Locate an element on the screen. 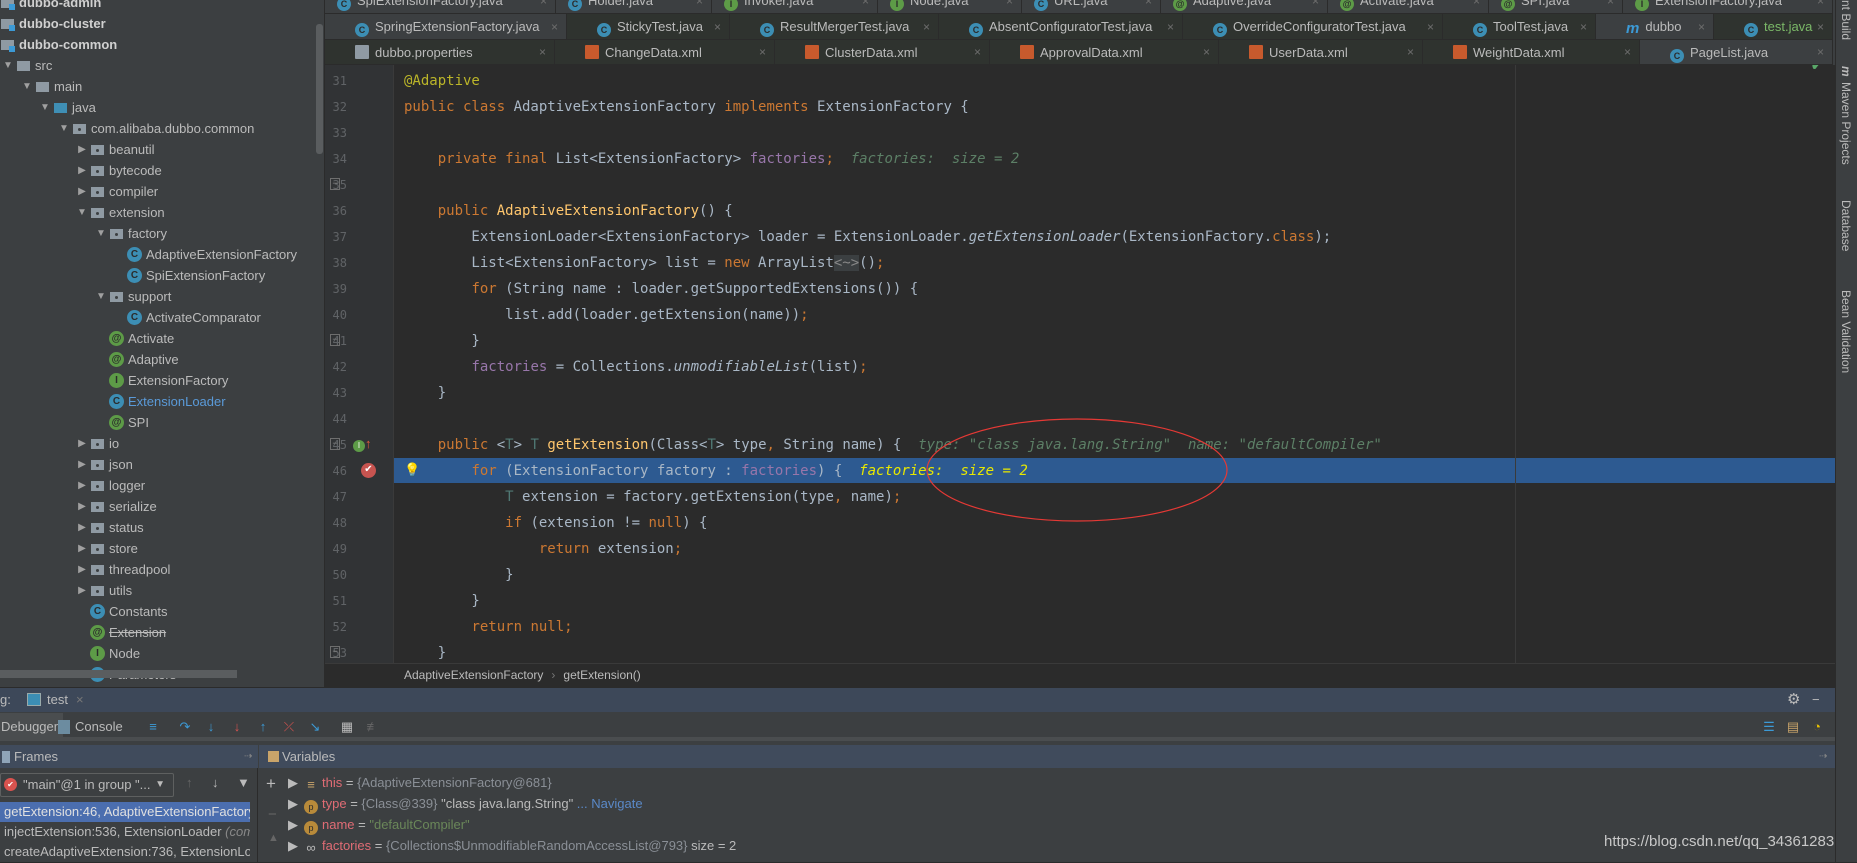 Image resolution: width=1857 pixels, height=863 pixels. tree-item: C AdaptiveExtensionFactory is located at coordinates (204, 254).